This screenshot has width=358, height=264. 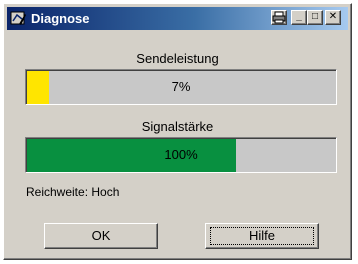 What do you see at coordinates (279, 17) in the screenshot?
I see `printer-icon` at bounding box center [279, 17].